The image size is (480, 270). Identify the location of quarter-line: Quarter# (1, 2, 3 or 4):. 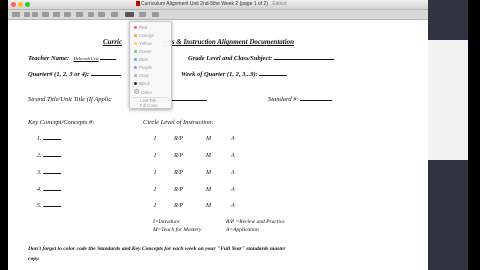
(74, 74).